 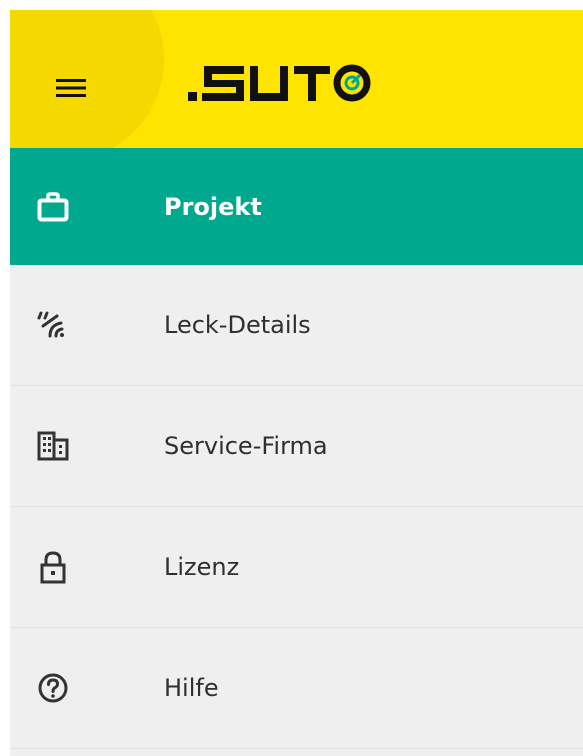 What do you see at coordinates (53, 567) in the screenshot?
I see `lock-icon` at bounding box center [53, 567].